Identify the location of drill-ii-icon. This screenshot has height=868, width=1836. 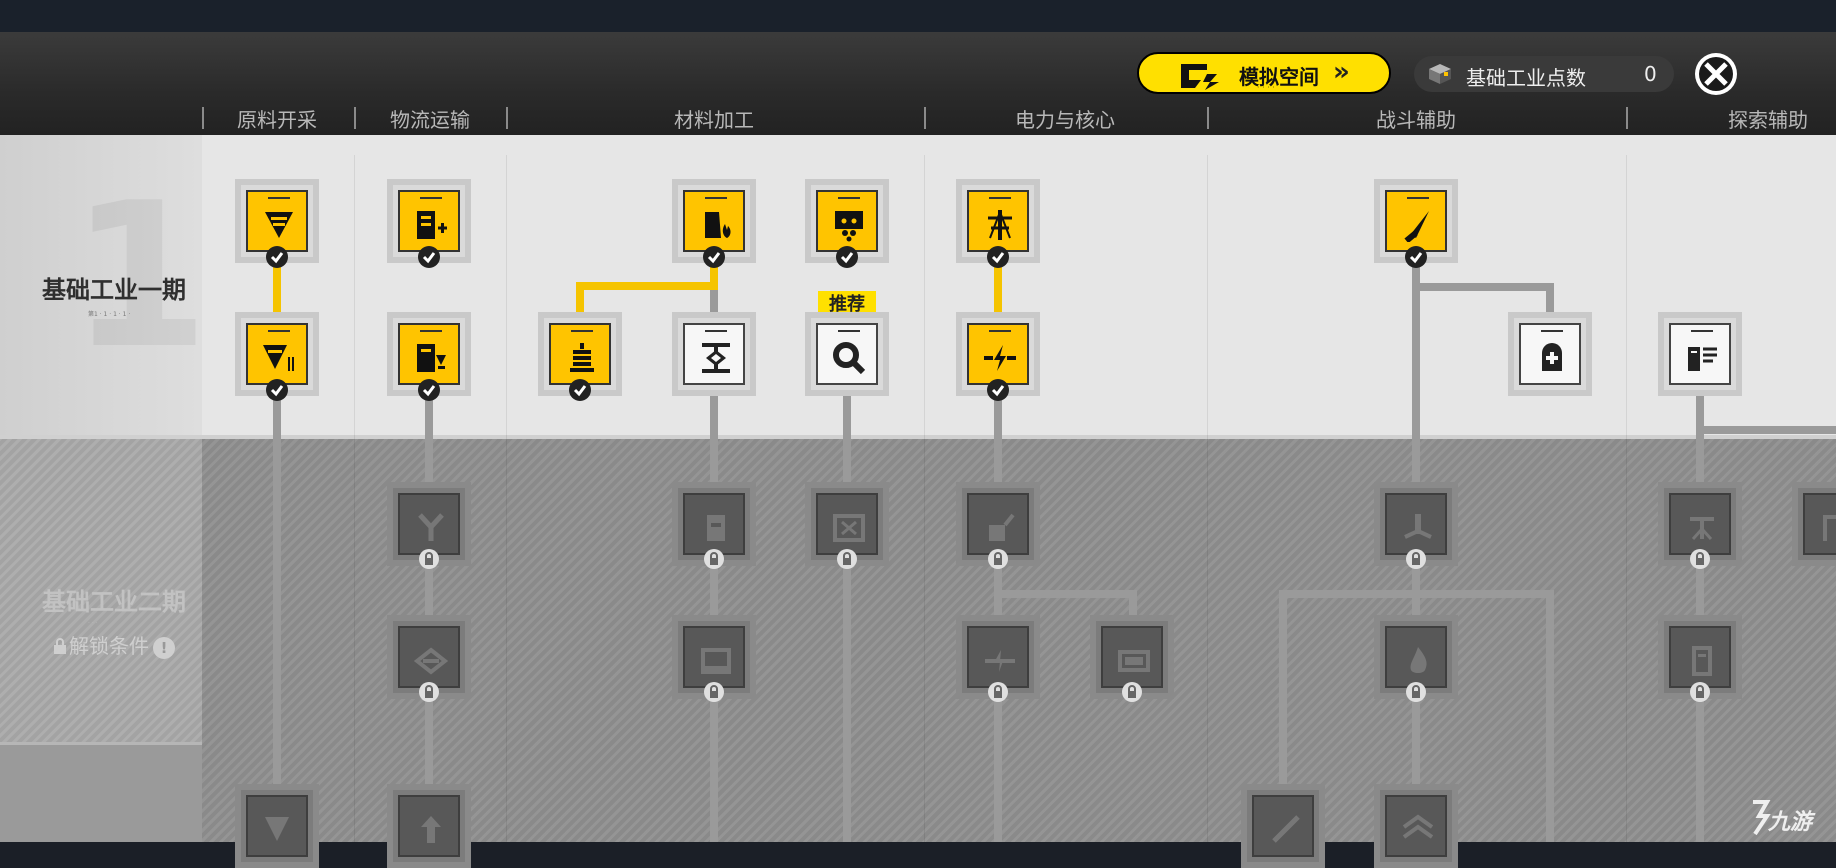
(278, 358).